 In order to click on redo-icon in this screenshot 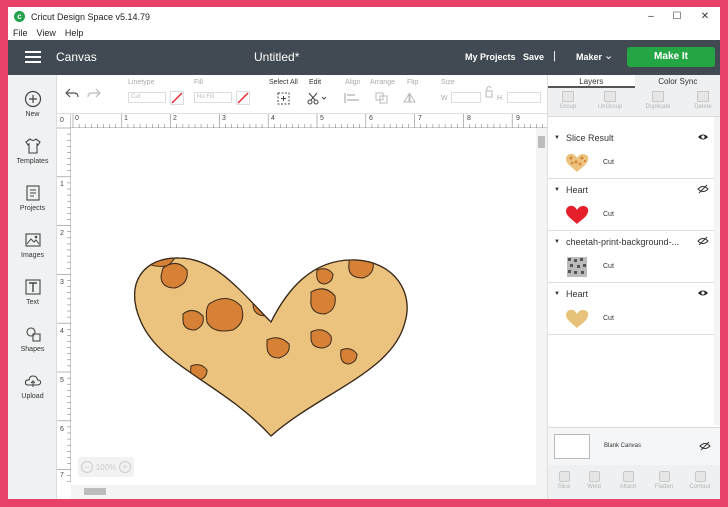, I will do `click(94, 93)`.